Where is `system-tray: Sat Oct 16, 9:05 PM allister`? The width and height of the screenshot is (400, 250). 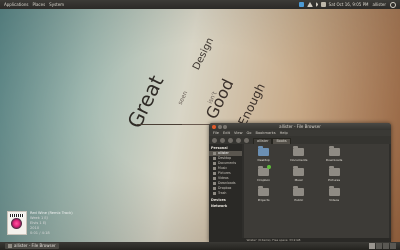
system-tray: Sat Oct 16, 9:05 PM allister is located at coordinates (349, 4).